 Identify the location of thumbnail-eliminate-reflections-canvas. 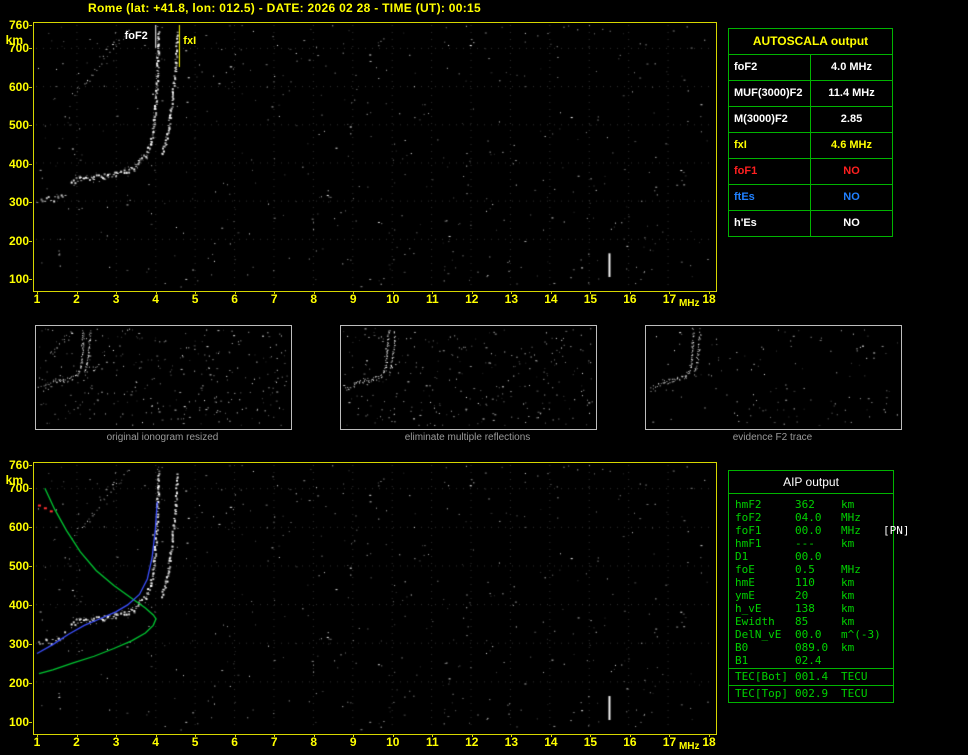
(467, 376).